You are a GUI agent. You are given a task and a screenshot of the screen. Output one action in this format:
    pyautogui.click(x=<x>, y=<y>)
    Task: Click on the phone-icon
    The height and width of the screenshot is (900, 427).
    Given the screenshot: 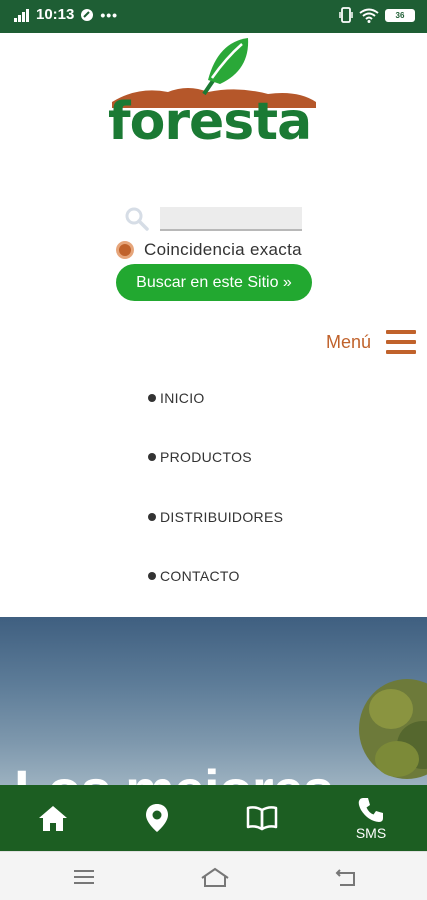 What is the action you would take?
    pyautogui.click(x=370, y=809)
    